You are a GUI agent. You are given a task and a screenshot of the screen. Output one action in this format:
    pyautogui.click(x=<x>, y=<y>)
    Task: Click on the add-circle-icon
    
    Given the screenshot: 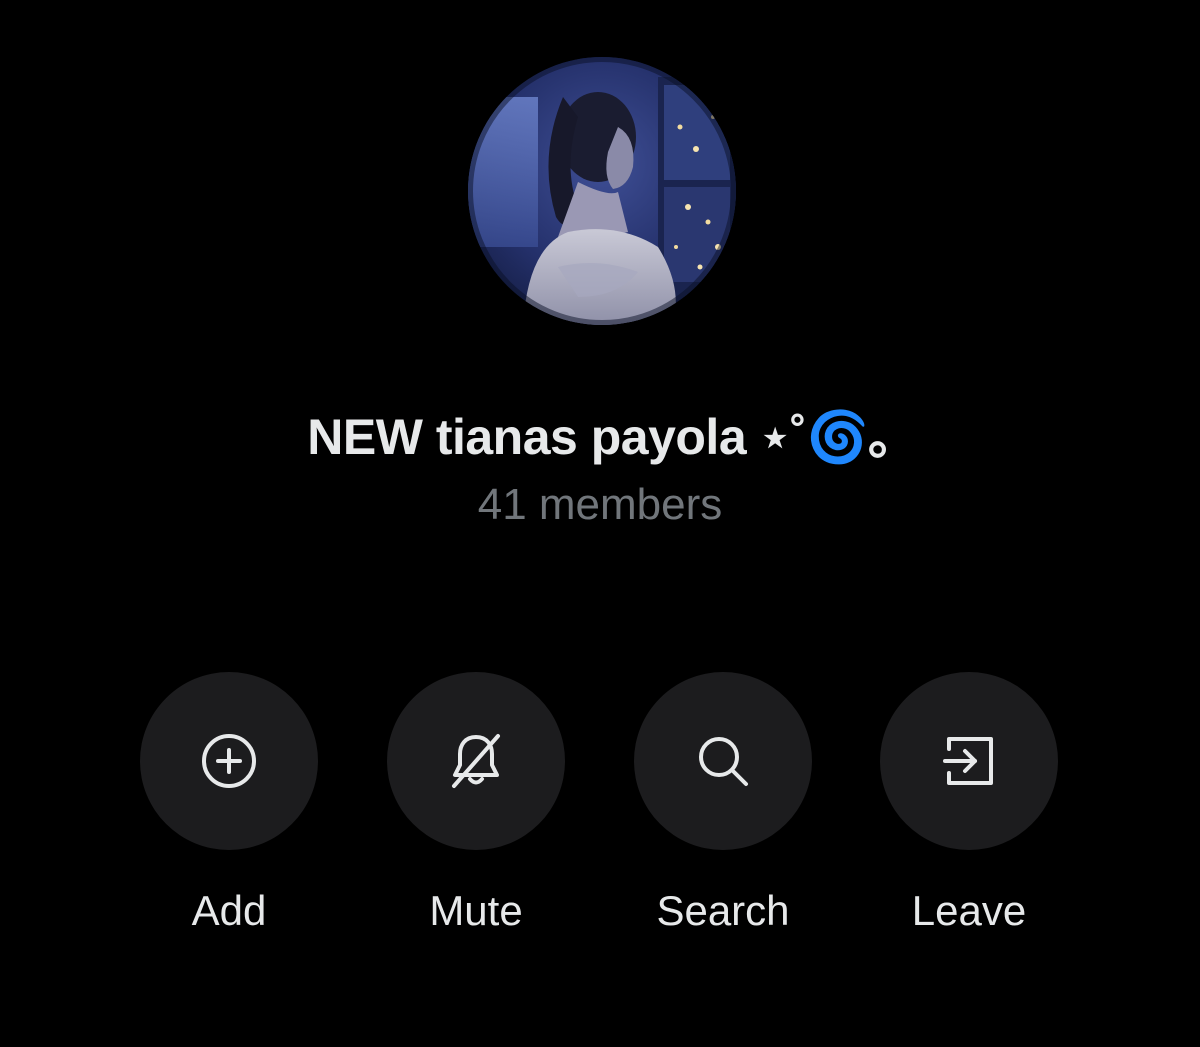 What is the action you would take?
    pyautogui.click(x=229, y=761)
    